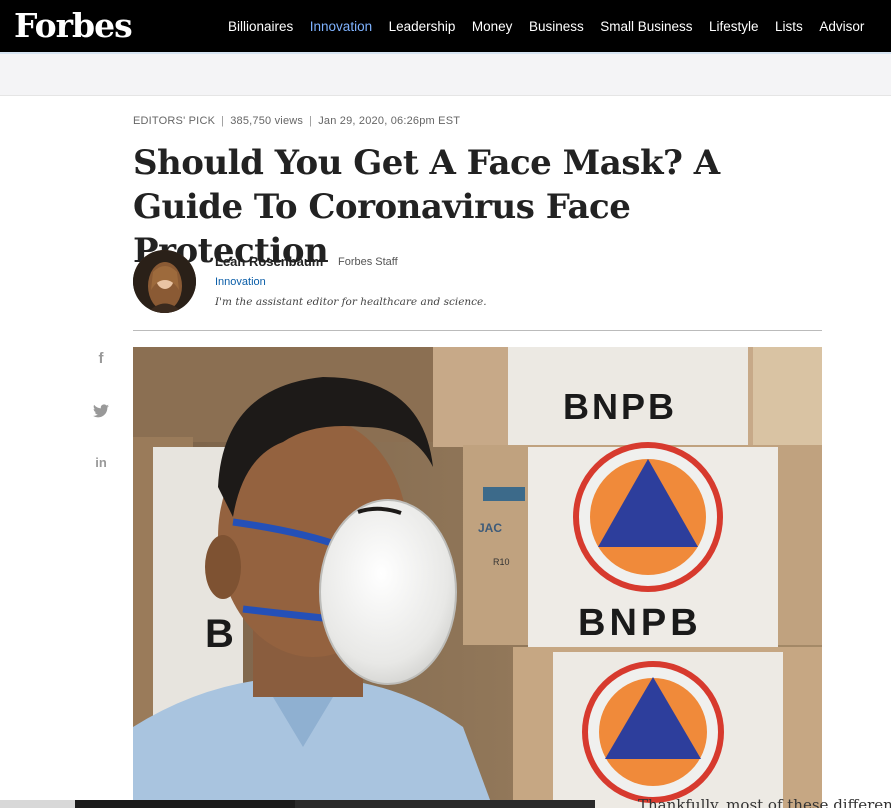 The height and width of the screenshot is (808, 891). I want to click on ad-banner-bar, so click(445, 74).